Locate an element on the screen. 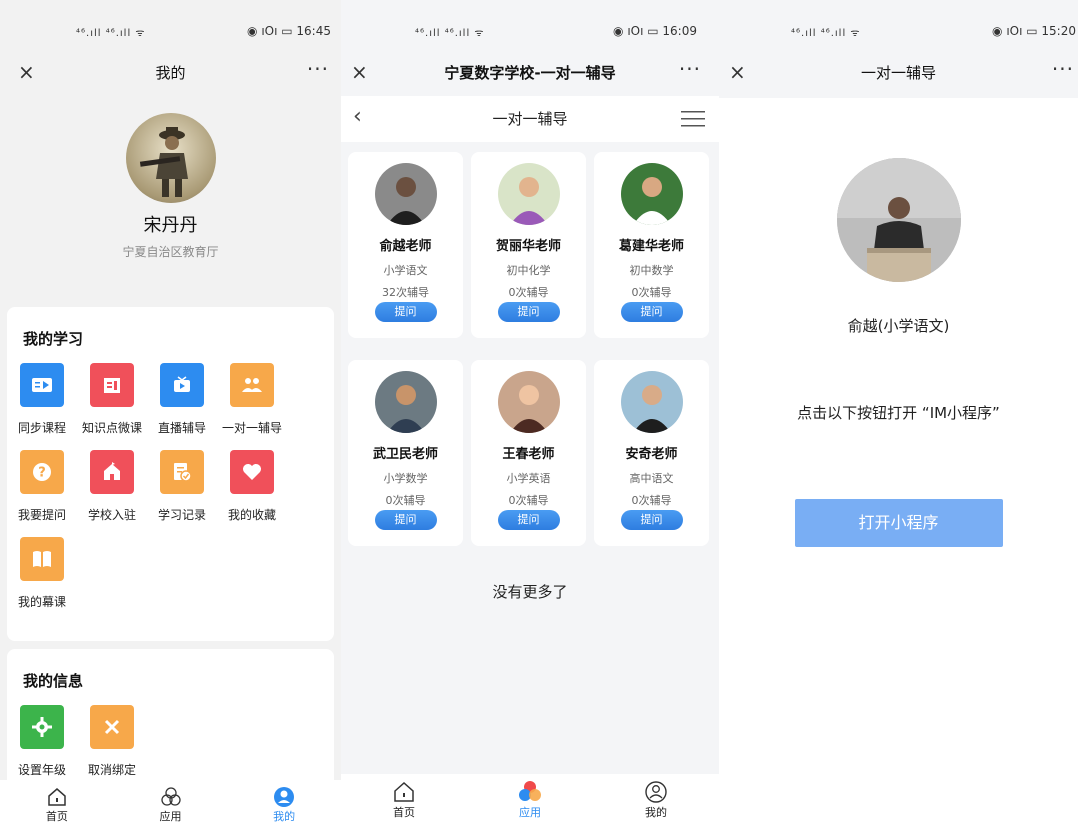  teacher-subject: 小学语文 is located at coordinates (405, 270).